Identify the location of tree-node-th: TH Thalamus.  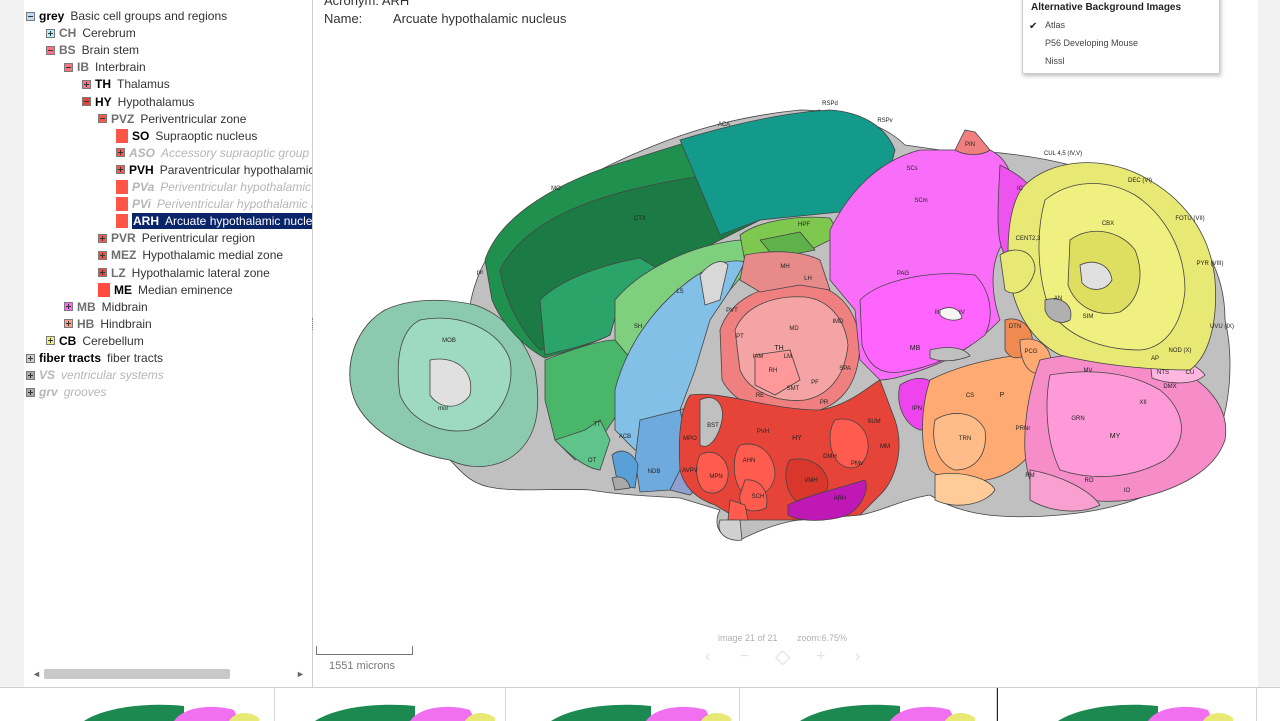
(126, 84).